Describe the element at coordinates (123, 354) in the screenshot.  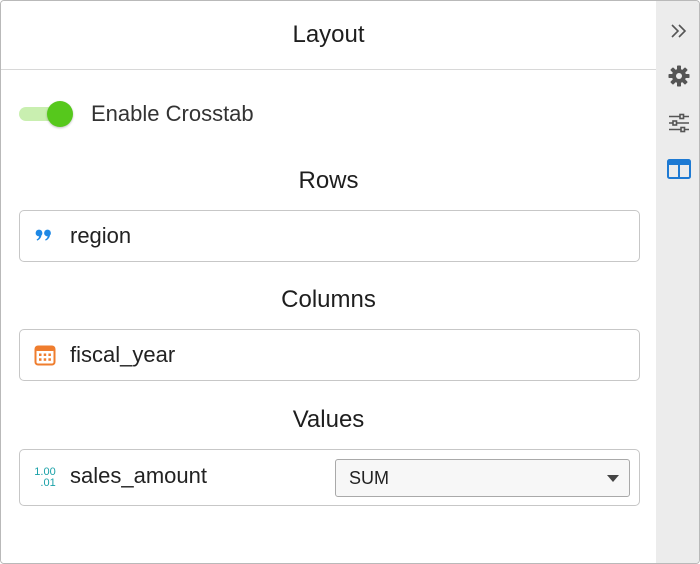
I see `columns-field-name: fiscal_year` at that location.